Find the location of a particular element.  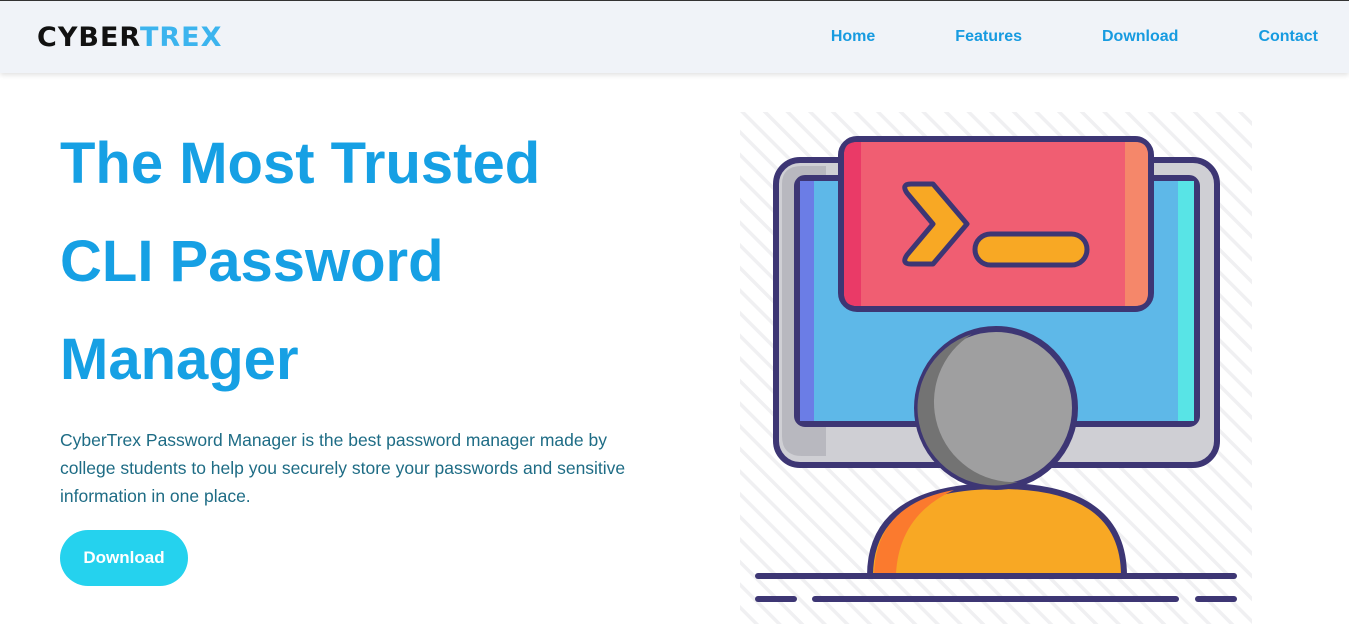

nav-link-features: Features is located at coordinates (988, 37).